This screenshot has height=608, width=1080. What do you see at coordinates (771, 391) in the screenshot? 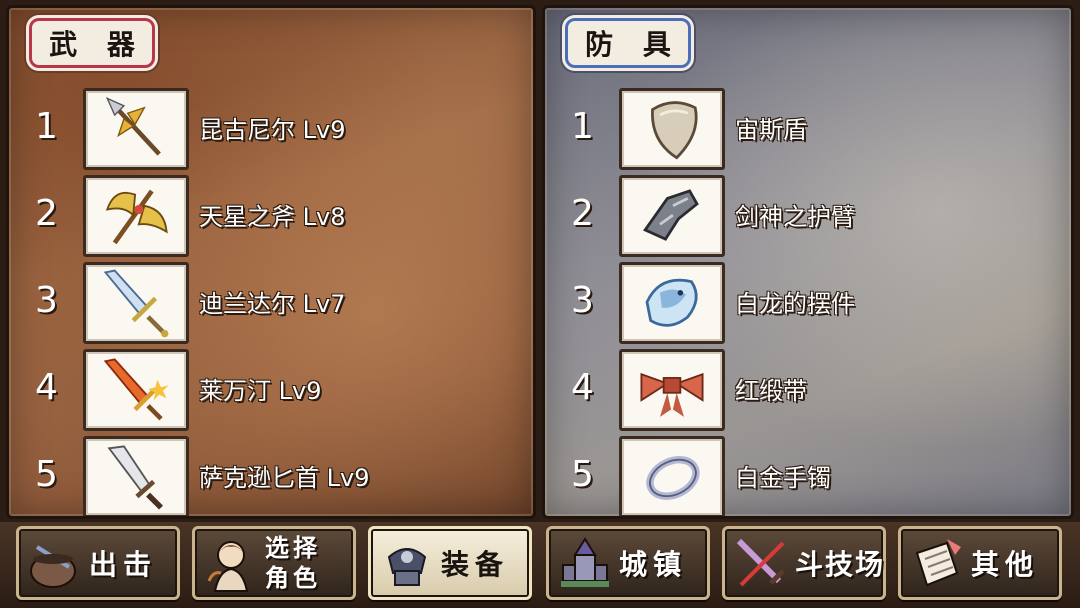
I see `armor-name: 红缎带` at bounding box center [771, 391].